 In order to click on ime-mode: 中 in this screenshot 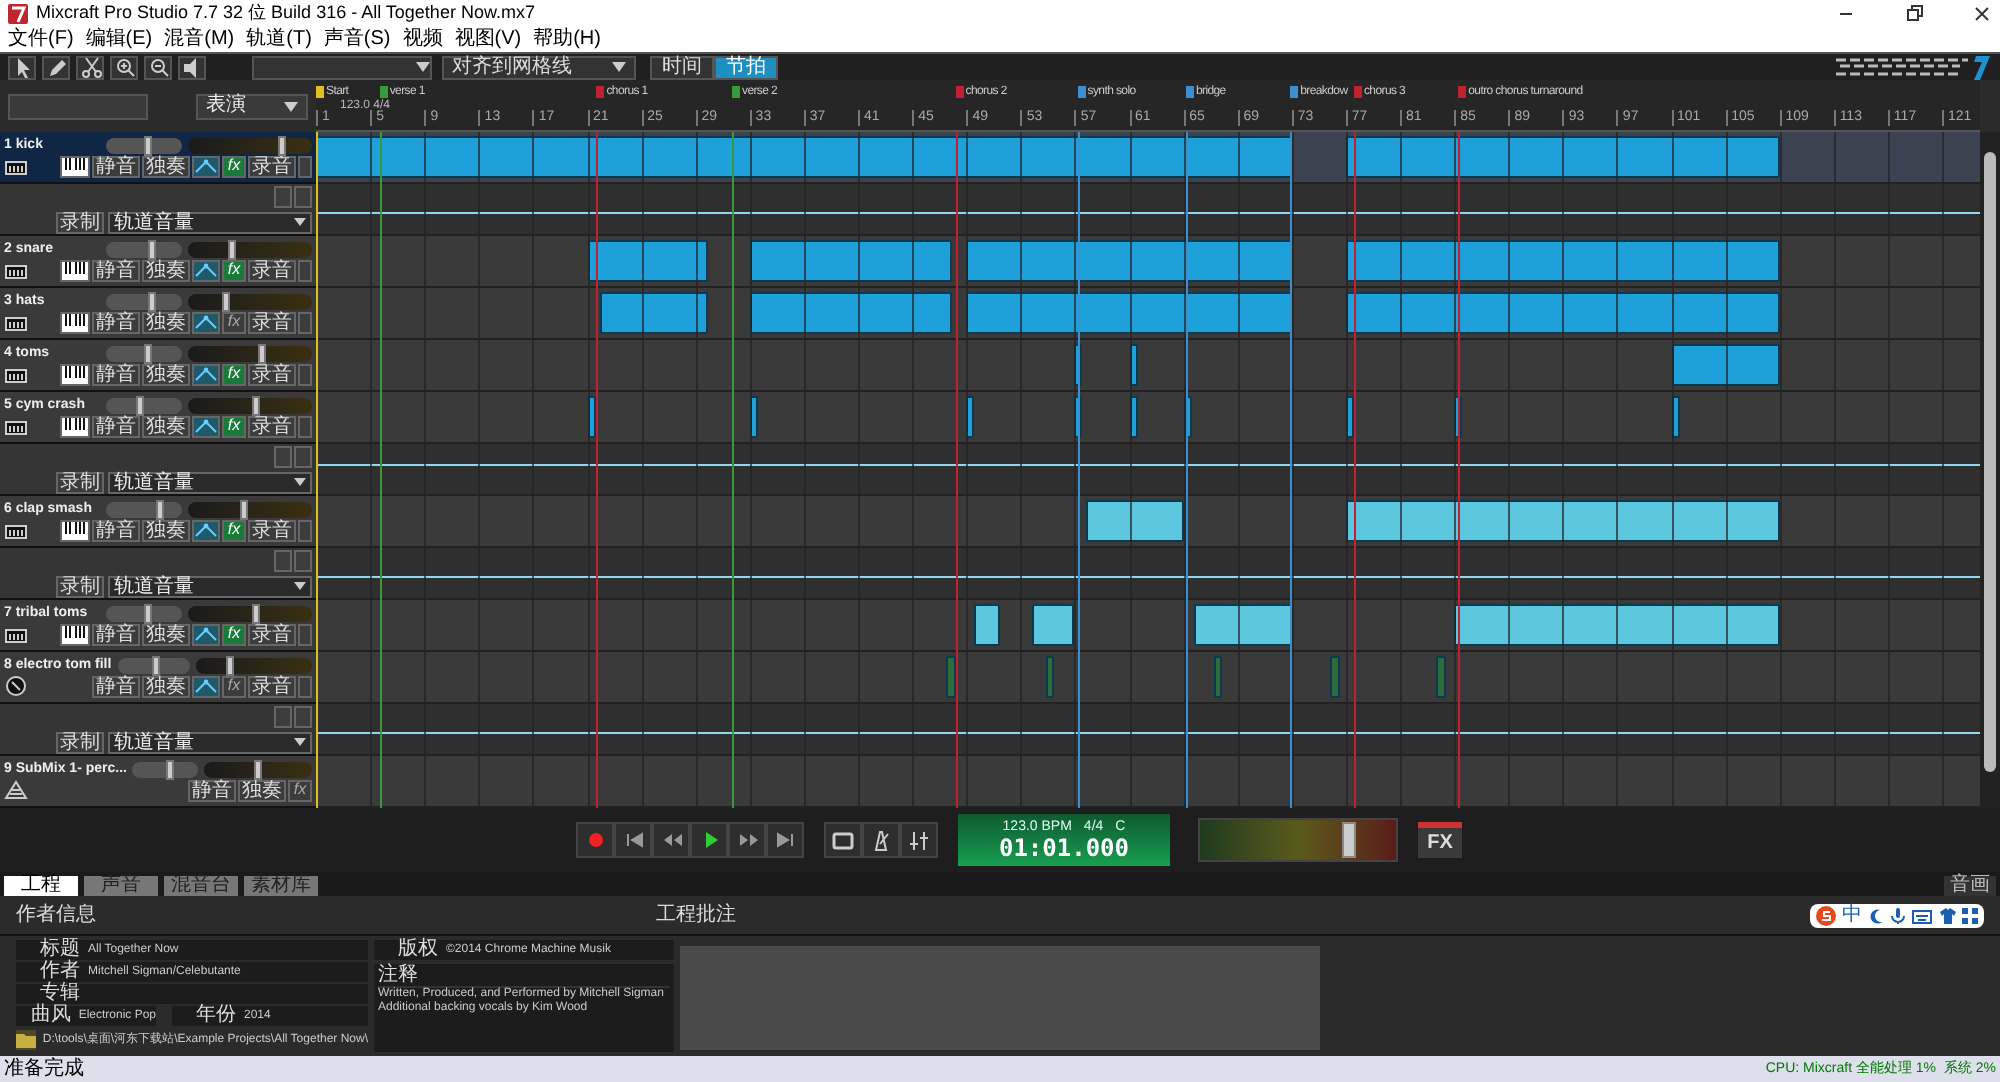, I will do `click(1852, 915)`.